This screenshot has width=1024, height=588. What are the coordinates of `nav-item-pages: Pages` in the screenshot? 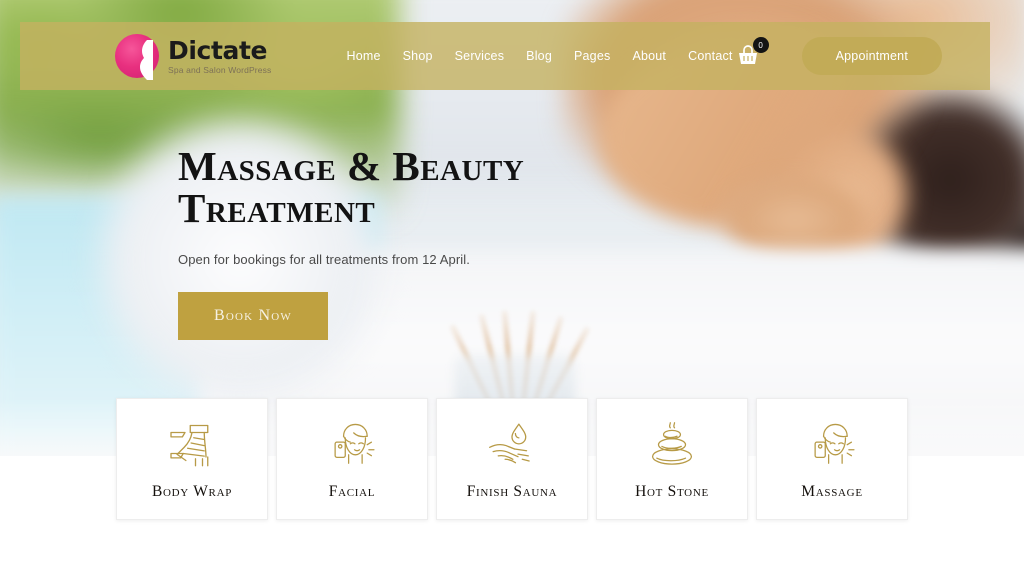 It's located at (592, 56).